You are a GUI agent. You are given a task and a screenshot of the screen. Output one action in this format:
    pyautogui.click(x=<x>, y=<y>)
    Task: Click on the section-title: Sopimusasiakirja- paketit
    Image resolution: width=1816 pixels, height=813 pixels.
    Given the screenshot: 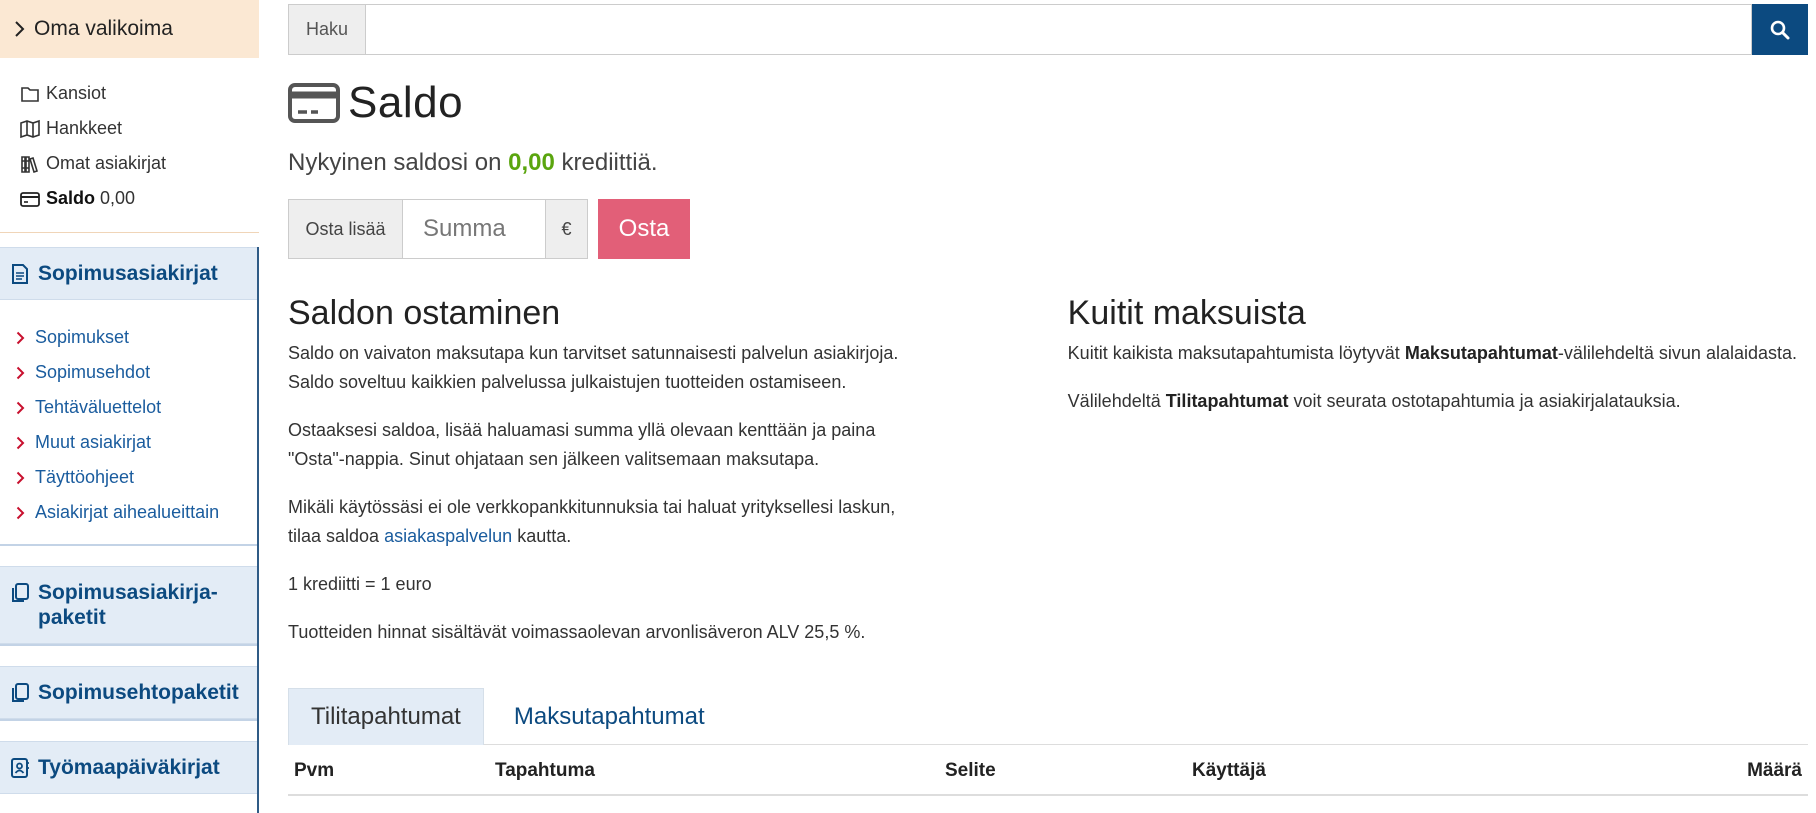 What is the action you would take?
    pyautogui.click(x=128, y=605)
    